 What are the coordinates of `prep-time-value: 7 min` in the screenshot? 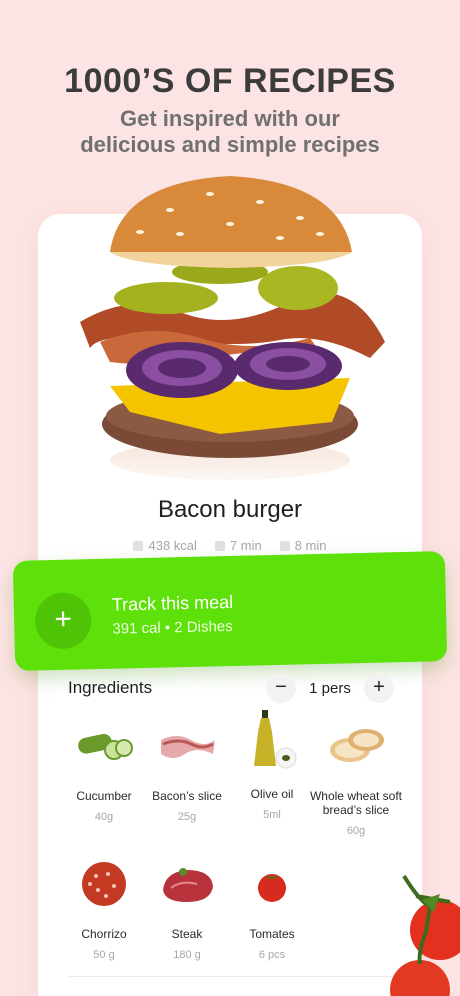 It's located at (245, 545).